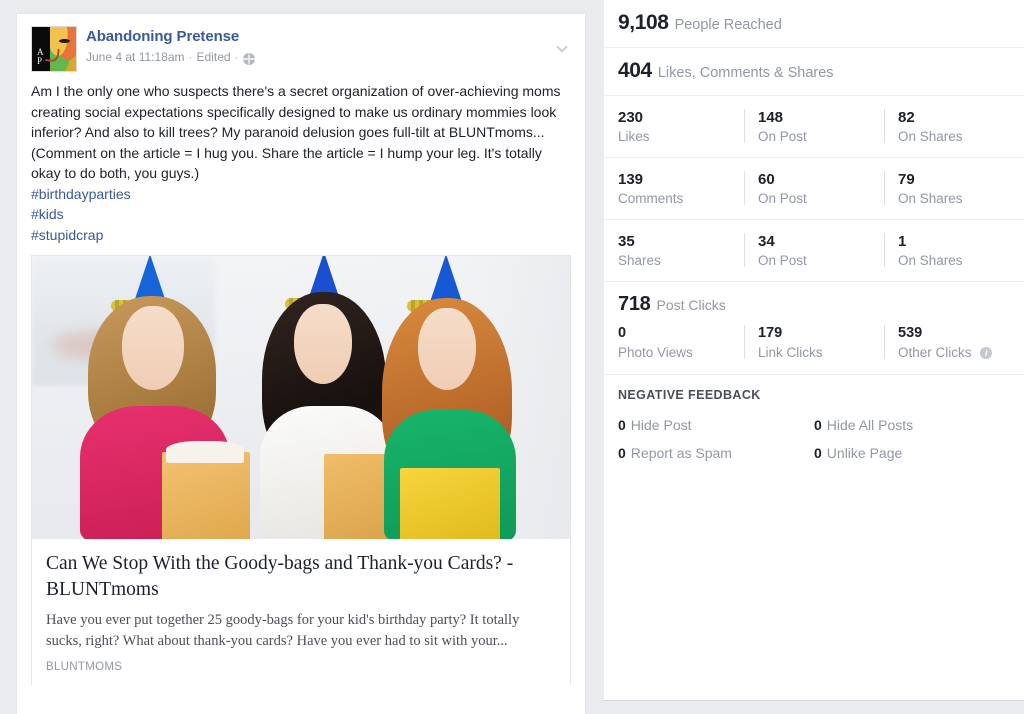 The image size is (1024, 714). What do you see at coordinates (814, 343) in the screenshot?
I see `link-clicks-cell: 179 Link Clicks` at bounding box center [814, 343].